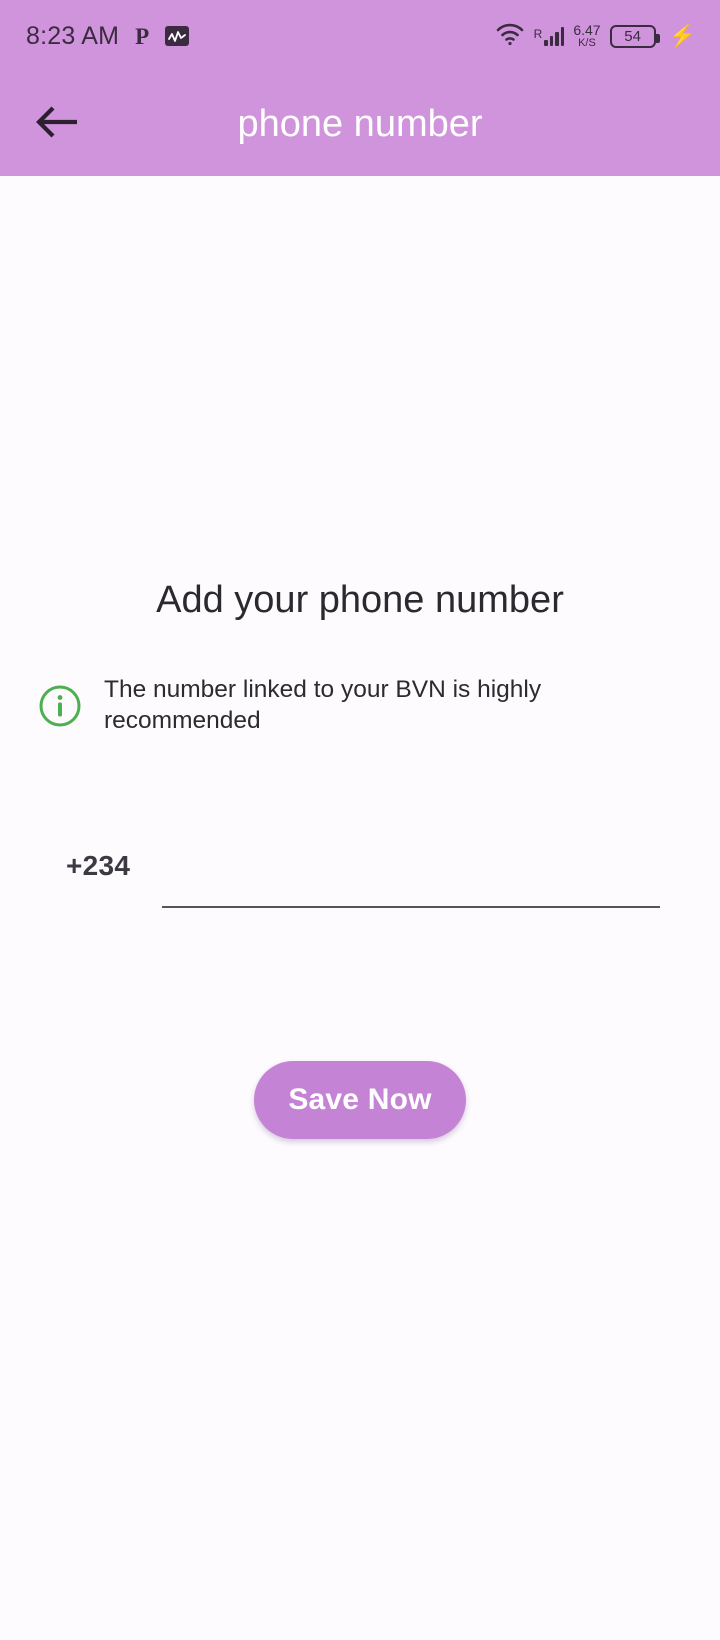 The height and width of the screenshot is (1640, 720). Describe the element at coordinates (587, 43) in the screenshot. I see `network-speed-unit: K/S` at that location.